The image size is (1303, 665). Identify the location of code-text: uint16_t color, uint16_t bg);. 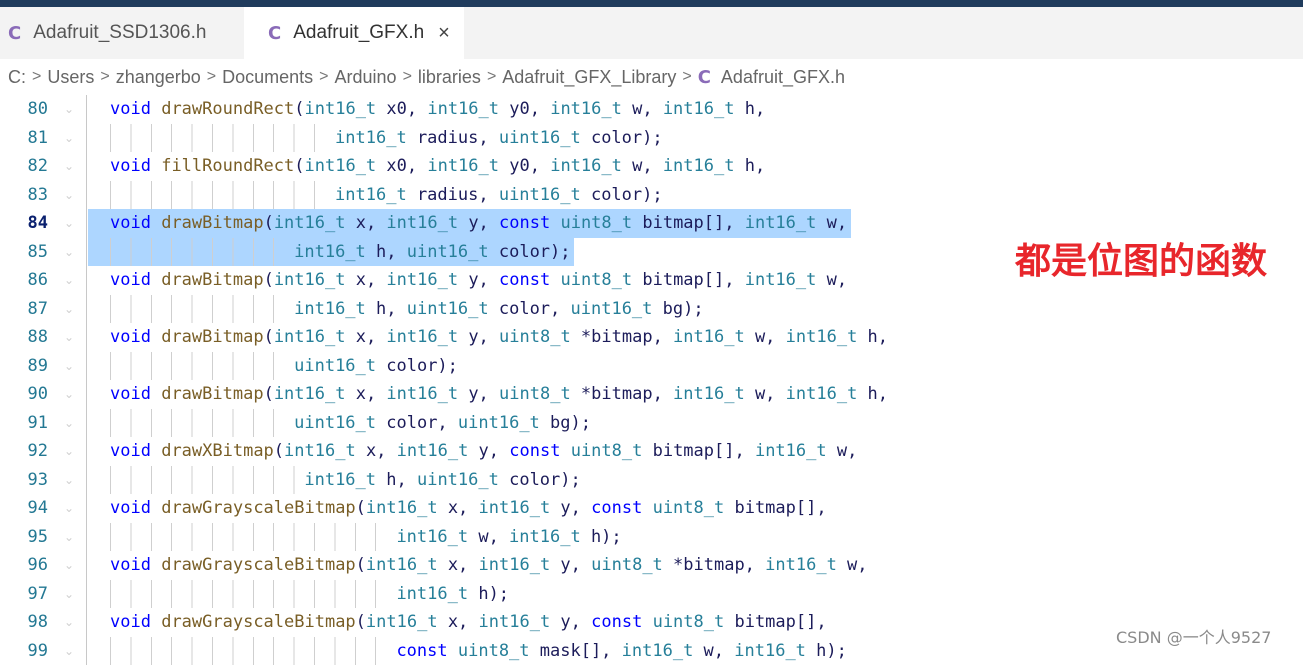
(442, 423).